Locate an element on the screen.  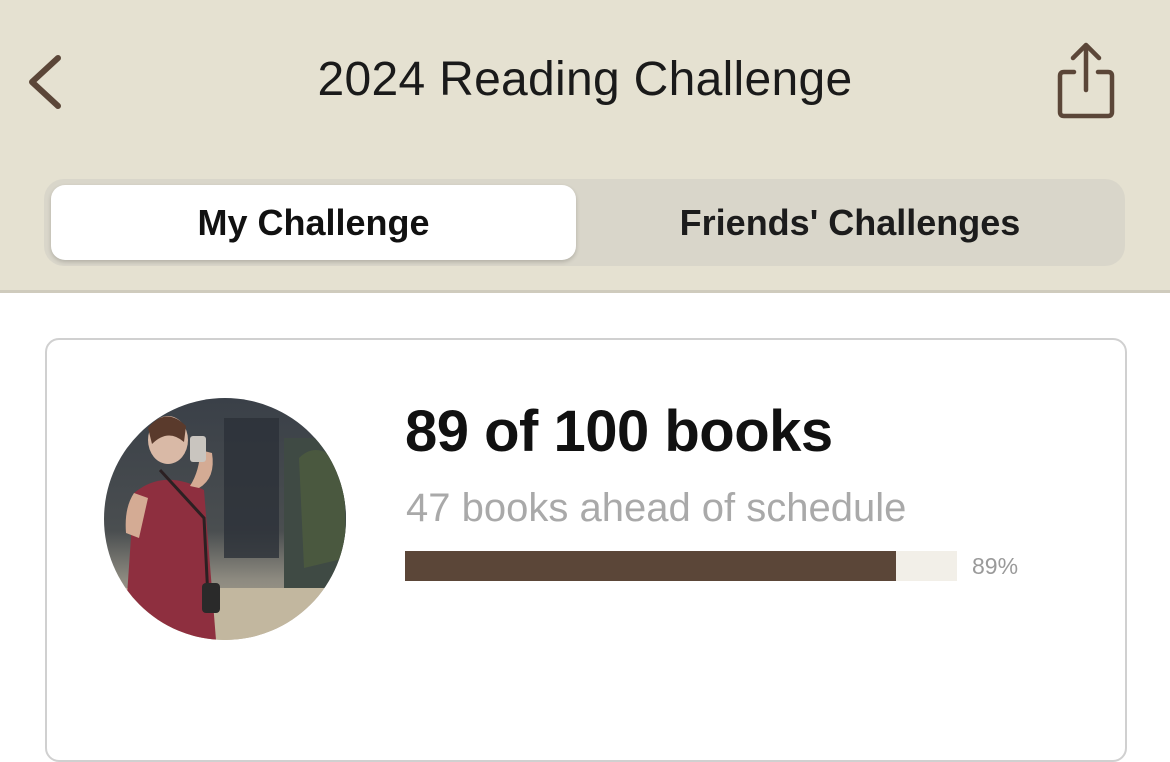
avatar is located at coordinates (225, 519).